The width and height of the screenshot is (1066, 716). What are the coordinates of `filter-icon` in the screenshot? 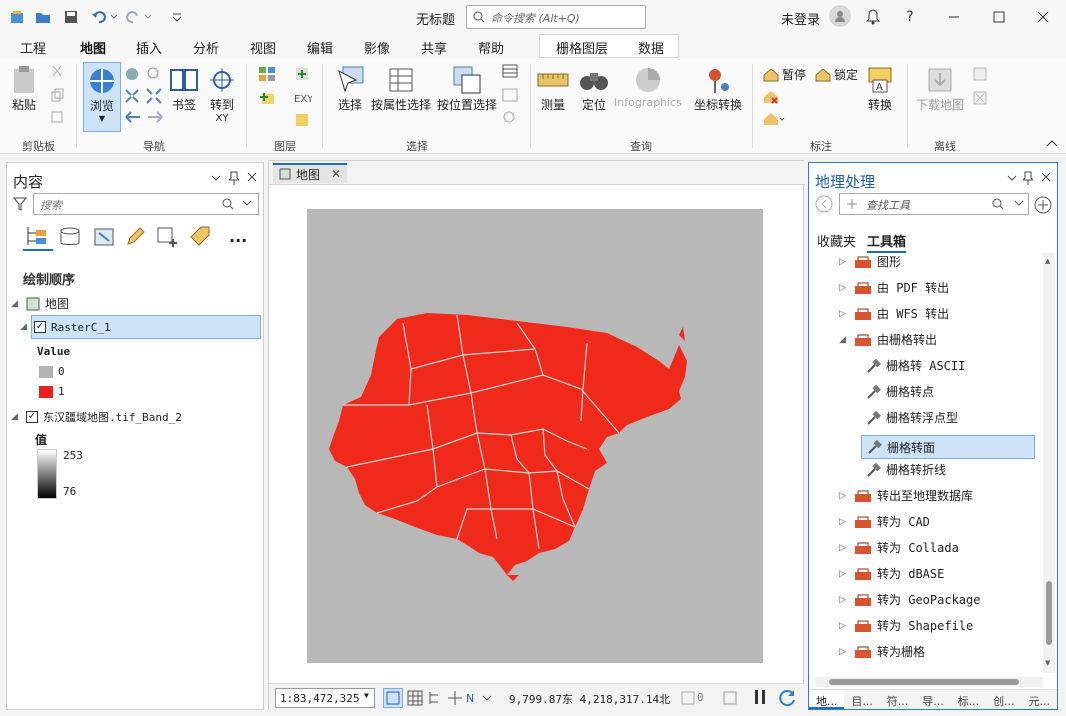 It's located at (20, 204).